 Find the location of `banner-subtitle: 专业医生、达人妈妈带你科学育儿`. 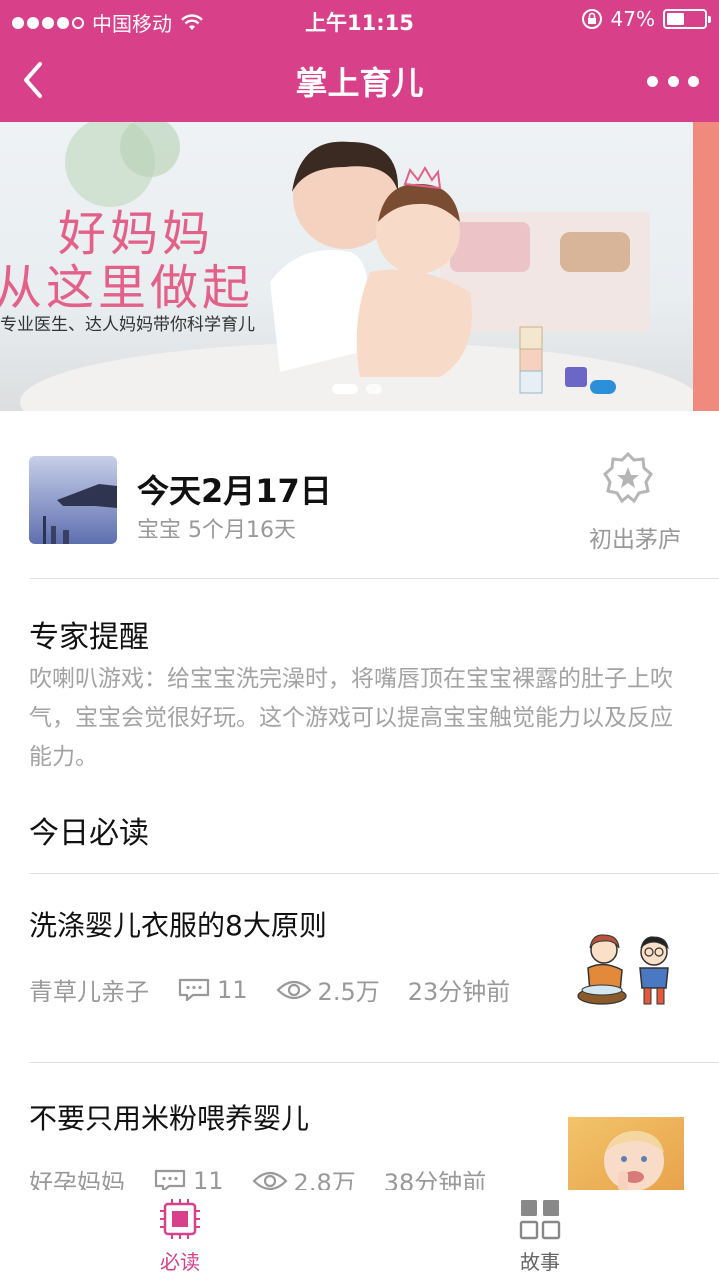

banner-subtitle: 专业医生、达人妈妈带你科学育儿 is located at coordinates (127, 325).